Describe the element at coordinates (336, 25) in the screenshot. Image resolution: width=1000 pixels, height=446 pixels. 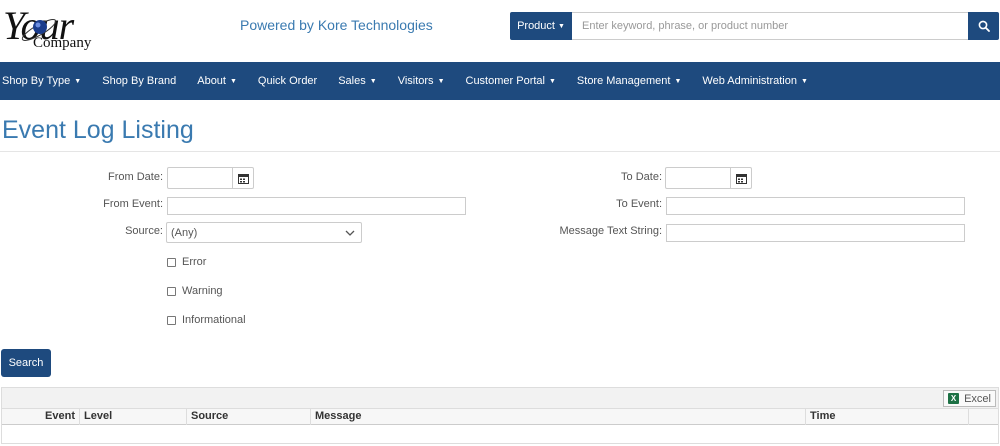
I see `tagline: Powered by Kore Technologies` at that location.